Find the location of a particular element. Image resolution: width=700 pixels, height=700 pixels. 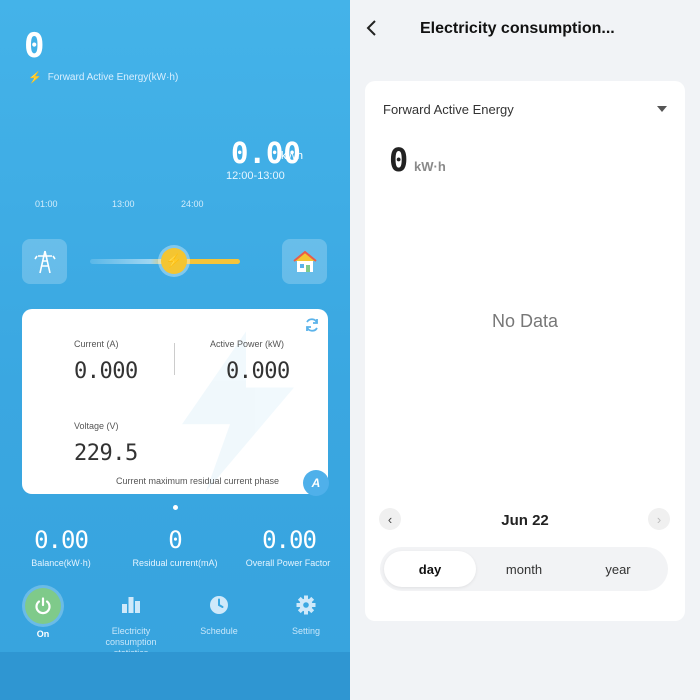

range-segmented-control: day month year is located at coordinates (524, 569).